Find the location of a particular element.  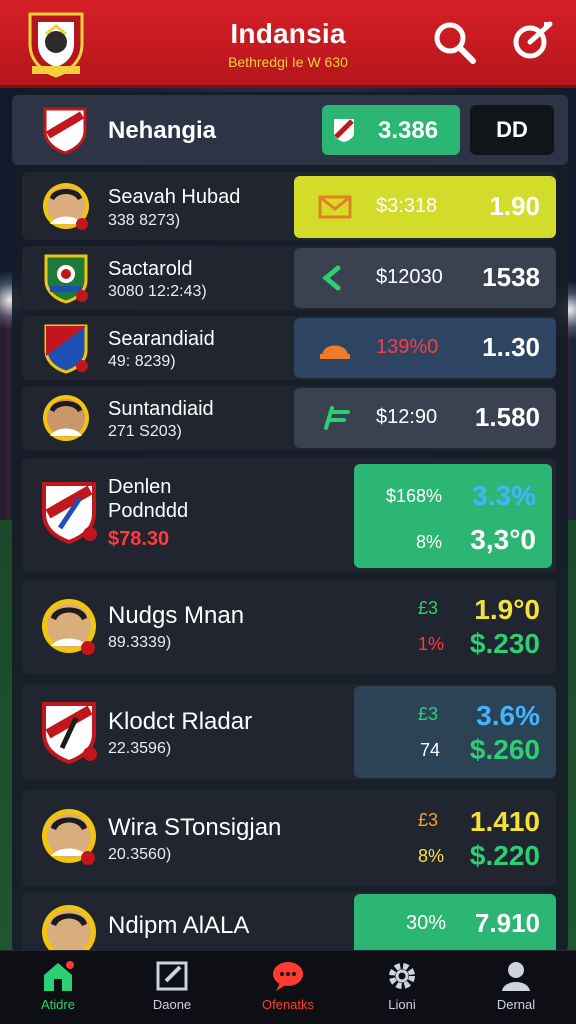

bet-button: $3:318 1.90 is located at coordinates (425, 207).